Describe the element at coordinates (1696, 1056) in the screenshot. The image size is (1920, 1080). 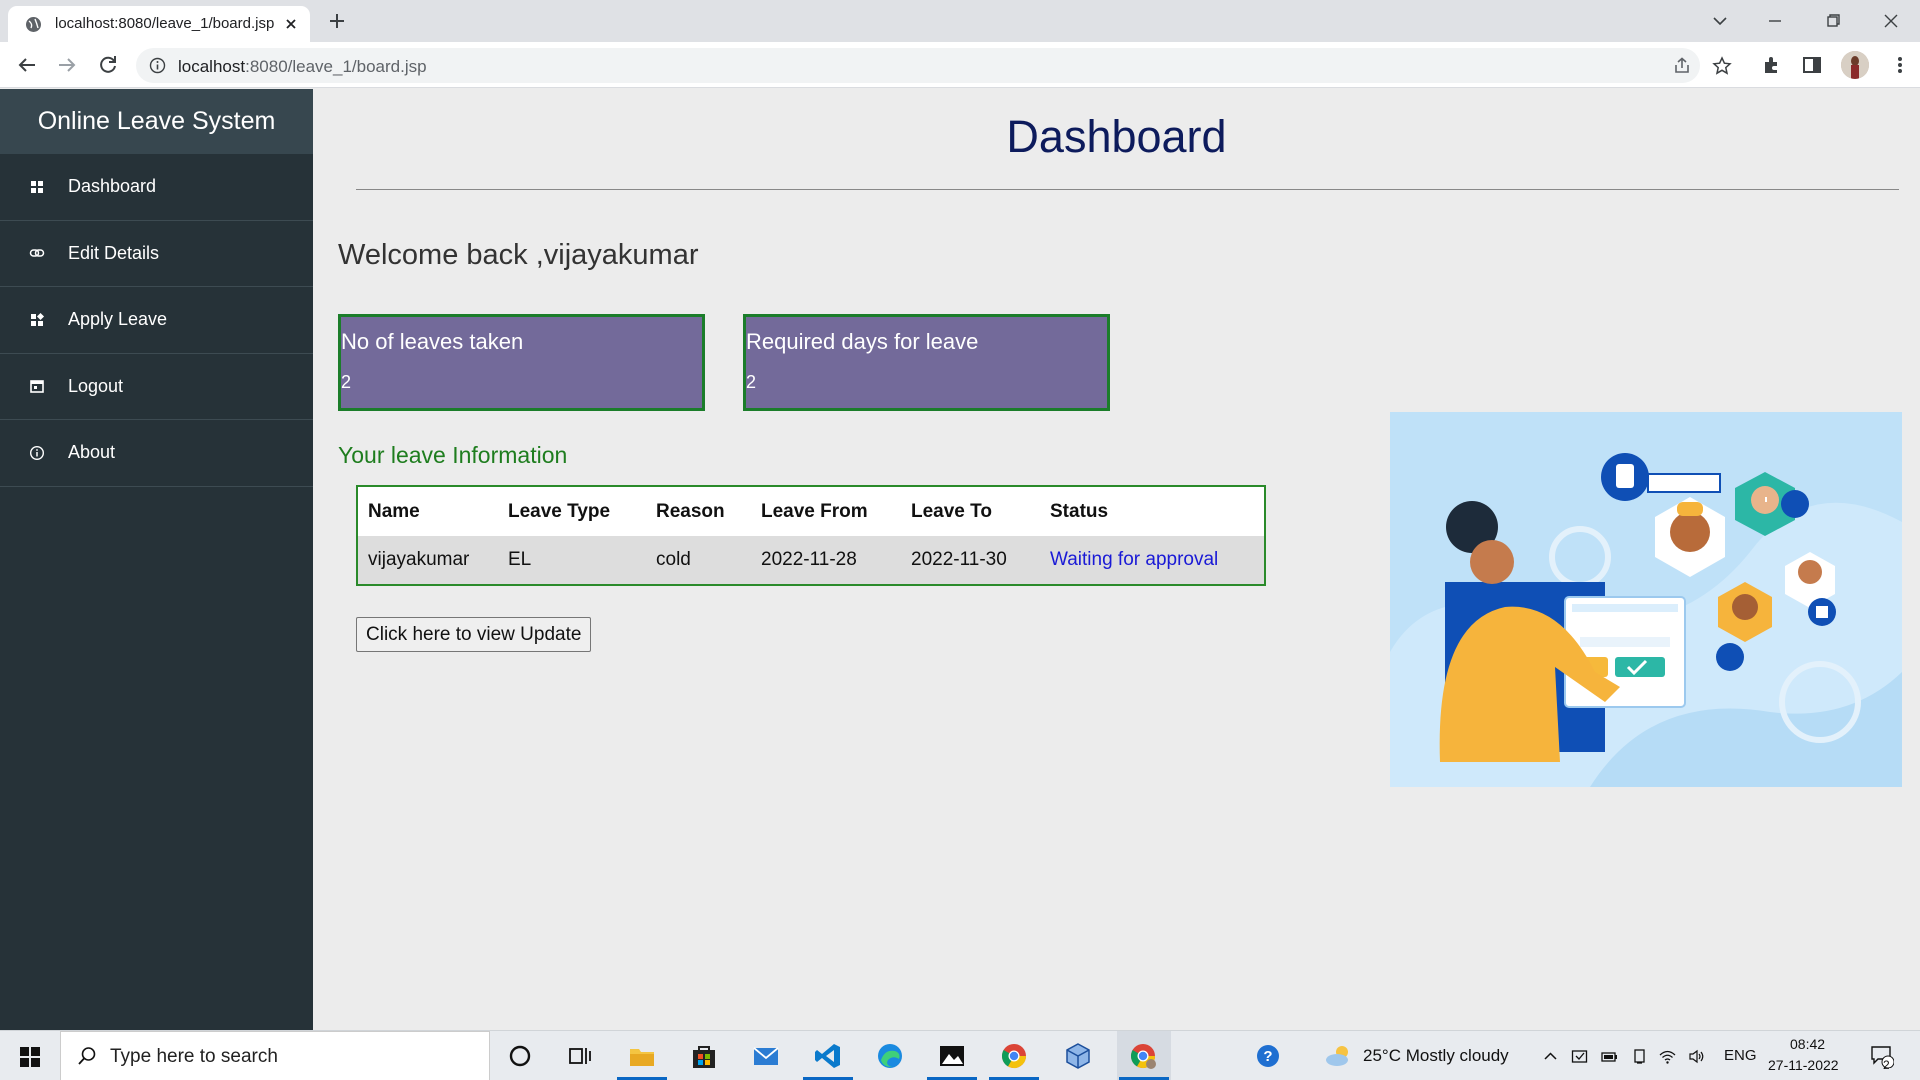
I see `volume-icon` at that location.